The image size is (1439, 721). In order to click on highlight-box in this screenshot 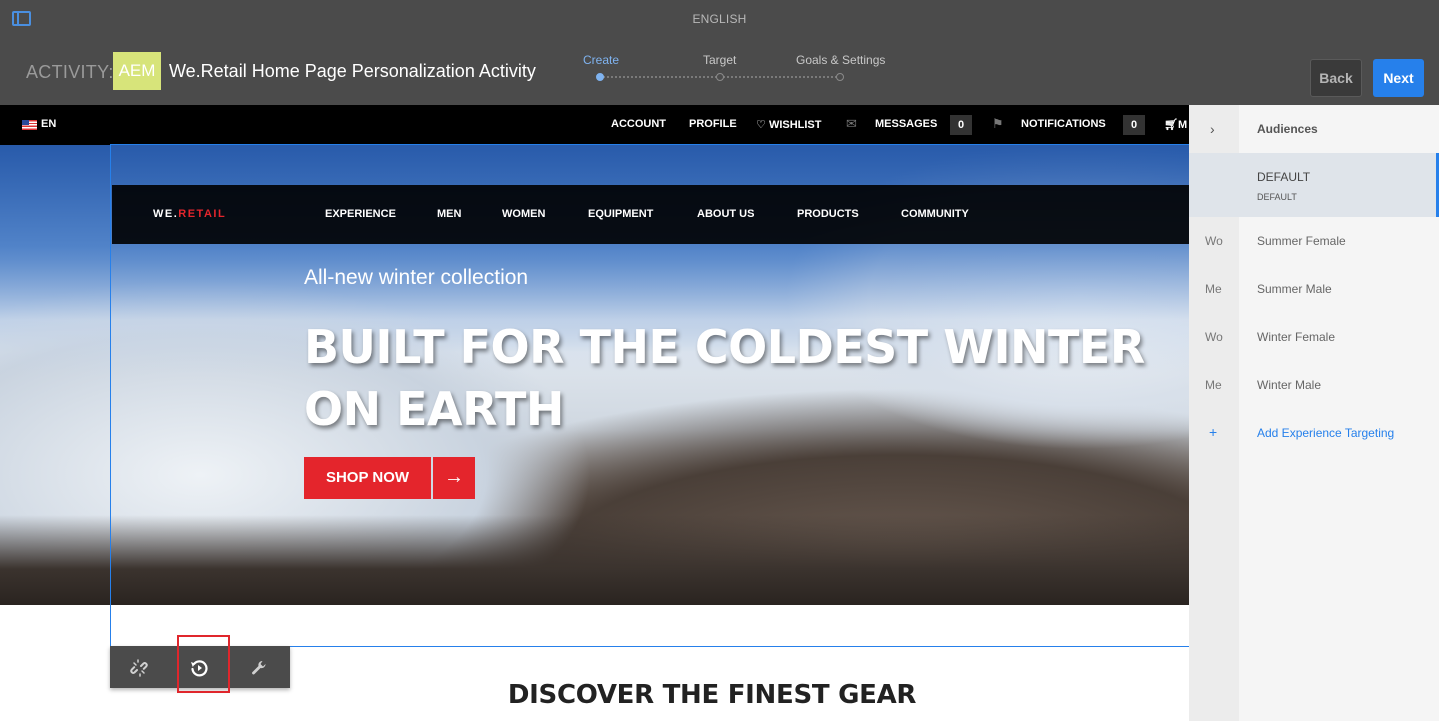, I will do `click(203, 664)`.